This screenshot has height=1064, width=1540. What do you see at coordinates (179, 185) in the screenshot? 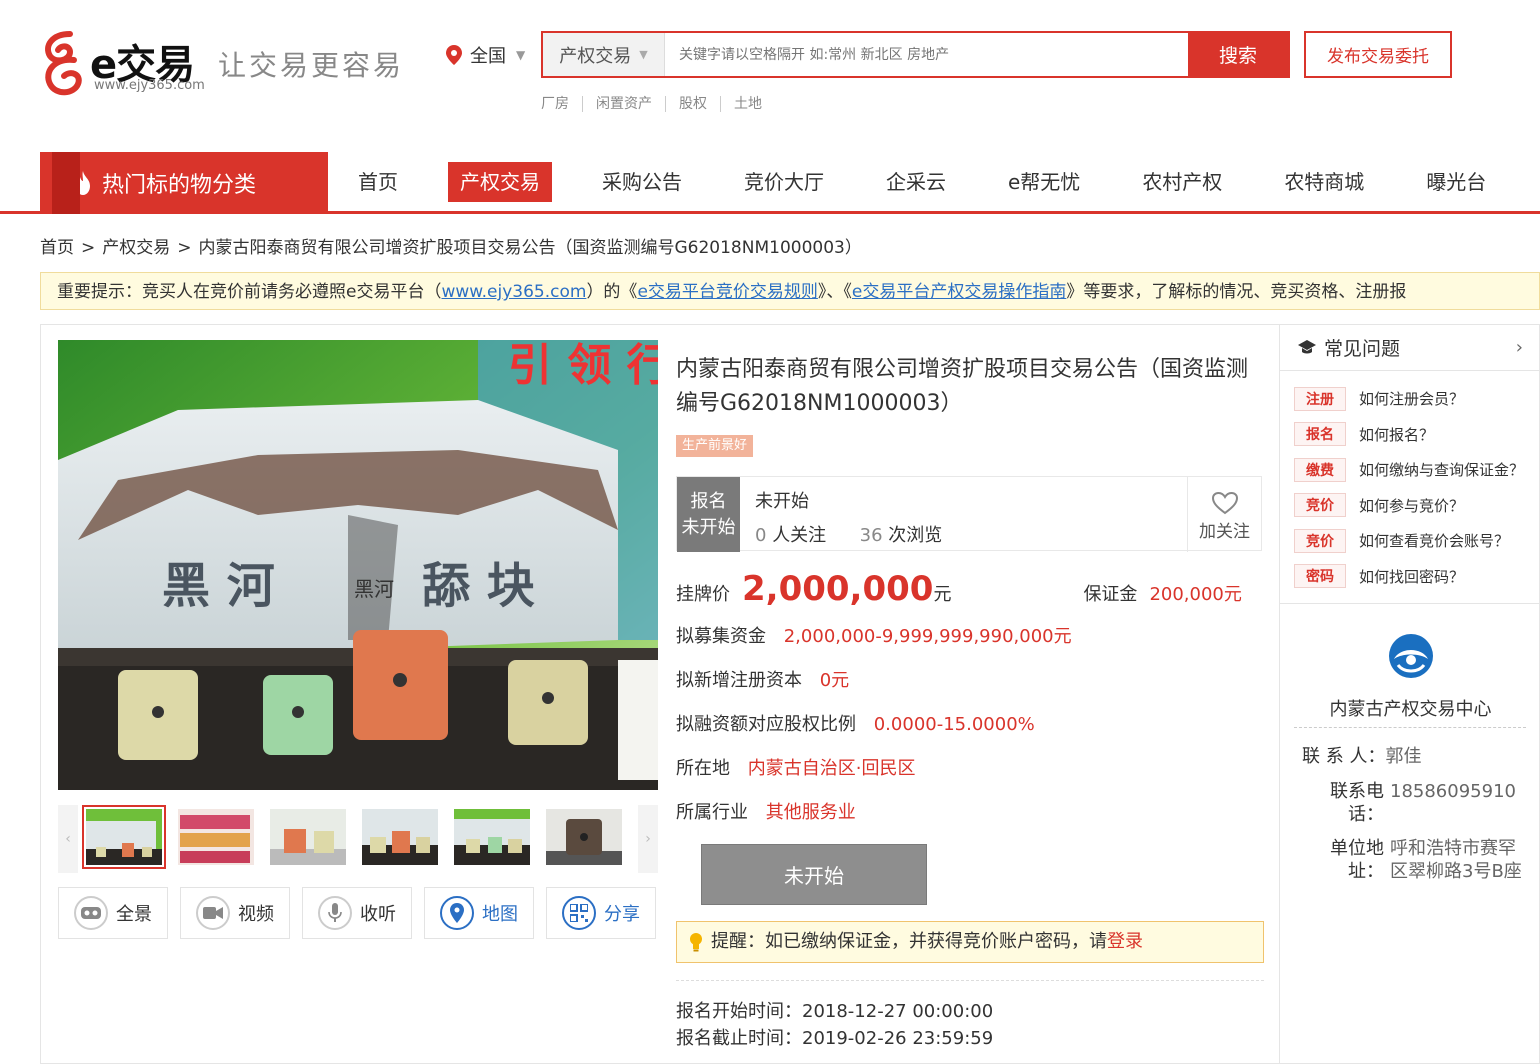
I see `hot-category-label: 热门标的物分类` at bounding box center [179, 185].